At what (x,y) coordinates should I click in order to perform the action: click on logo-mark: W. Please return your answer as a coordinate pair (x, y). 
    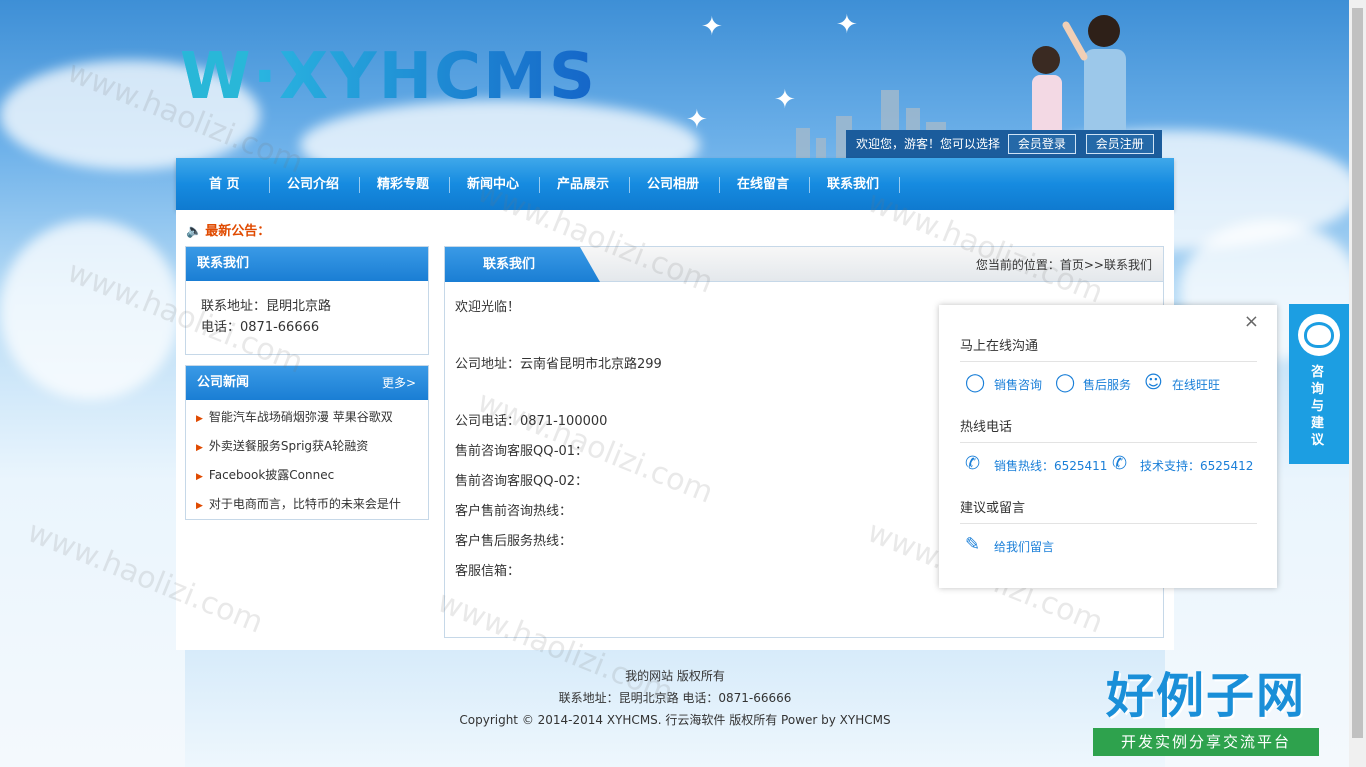
    Looking at the image, I should click on (216, 77).